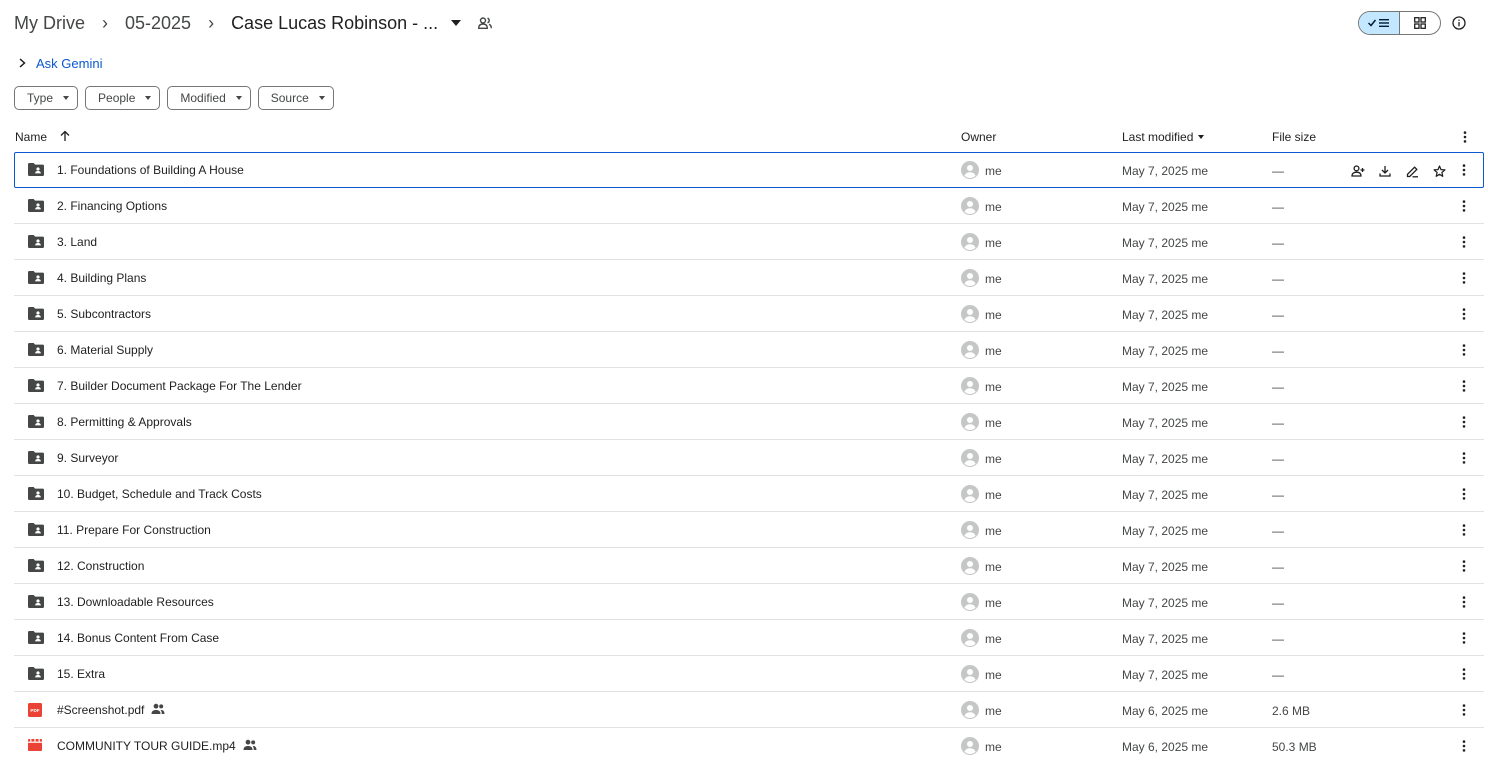 The image size is (1488, 762). I want to click on file-name: 1. Foundations of Building A House, so click(150, 170).